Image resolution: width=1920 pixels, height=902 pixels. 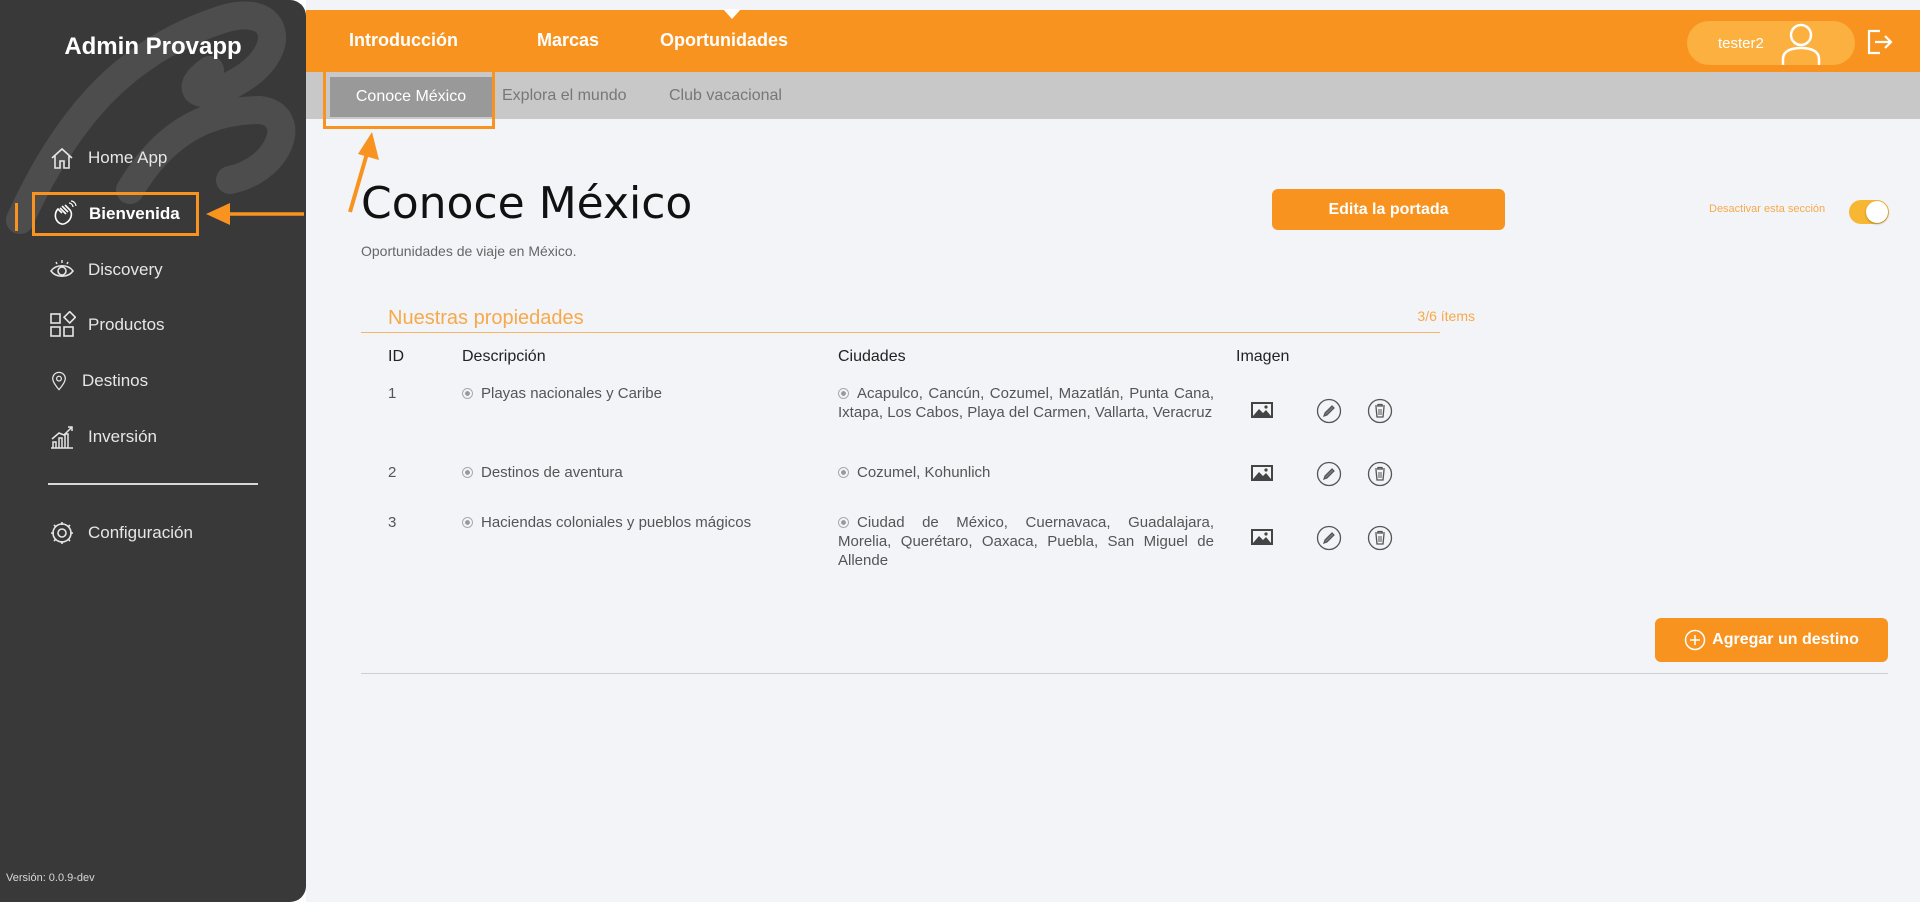 I want to click on annotation-arrow-left-icon, so click(x=255, y=214).